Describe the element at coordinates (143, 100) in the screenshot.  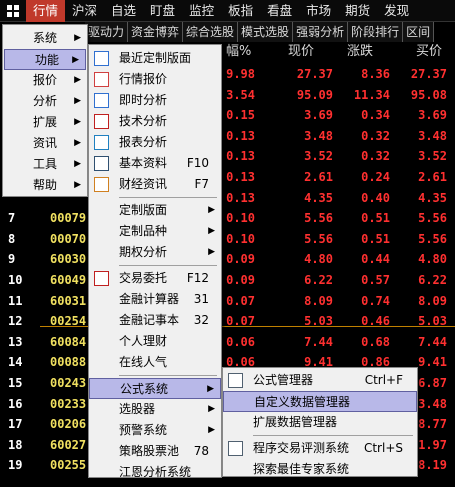
I see `submenu-item-label: 即时分析` at that location.